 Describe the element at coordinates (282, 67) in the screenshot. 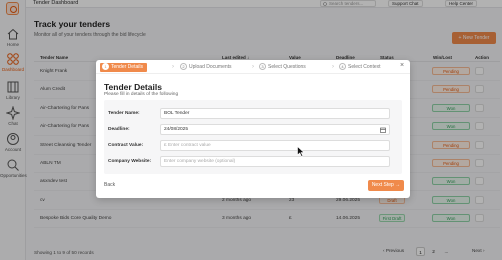

I see `step-select-questions: 3 Select Questions` at that location.